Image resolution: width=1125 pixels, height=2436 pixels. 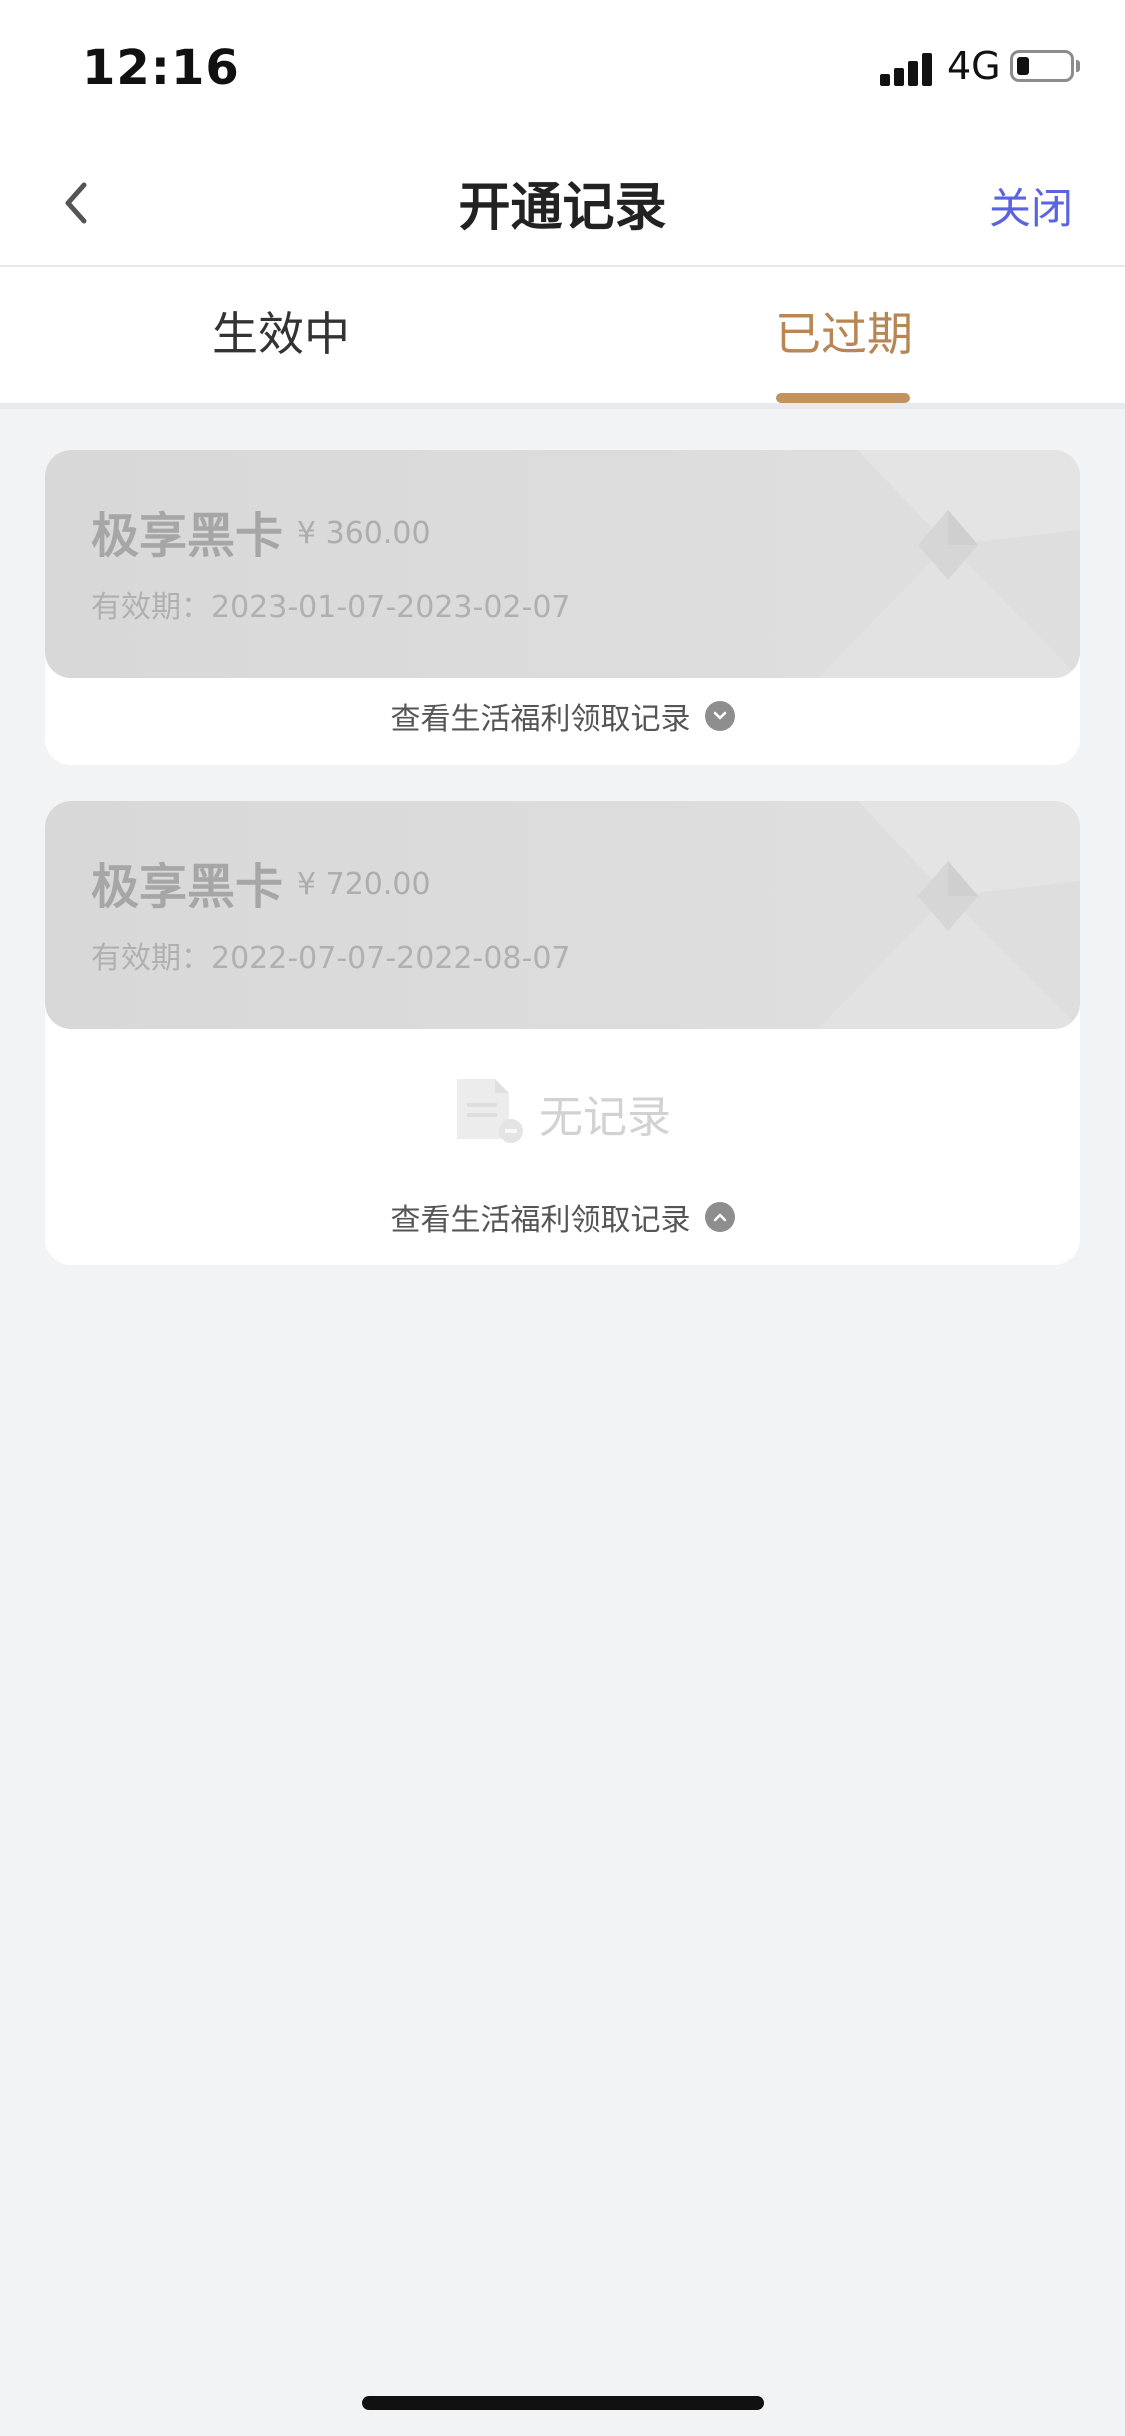 What do you see at coordinates (719, 716) in the screenshot?
I see `chevron-down-icon` at bounding box center [719, 716].